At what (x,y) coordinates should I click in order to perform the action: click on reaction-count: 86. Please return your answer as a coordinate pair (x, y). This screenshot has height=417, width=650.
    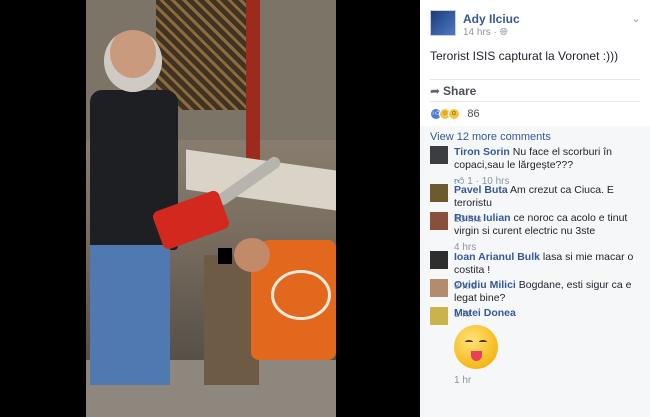
    Looking at the image, I should click on (473, 113).